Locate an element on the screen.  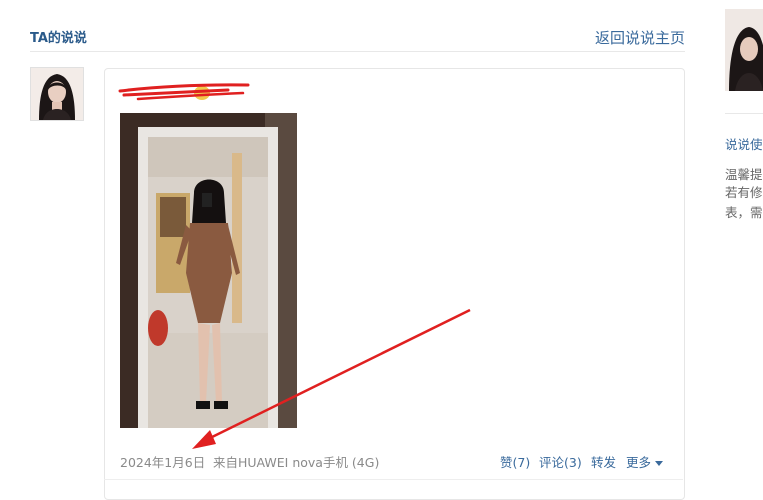
author-avatar is located at coordinates (57, 94).